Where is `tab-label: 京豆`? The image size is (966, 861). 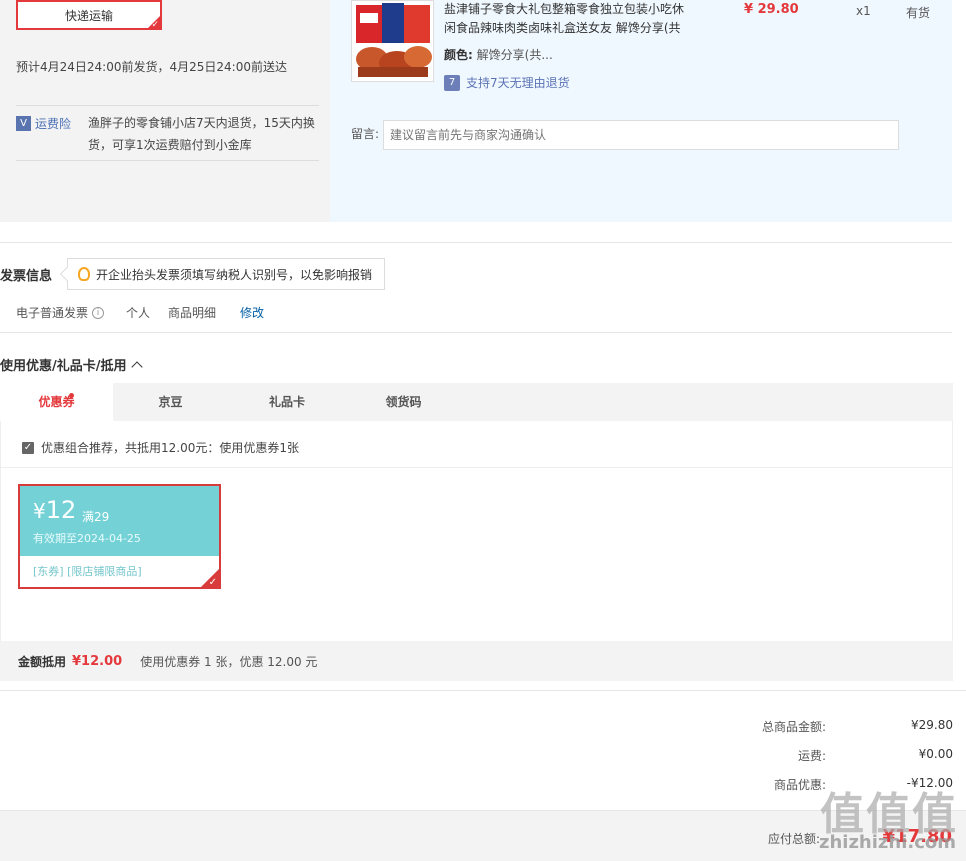
tab-label: 京豆 is located at coordinates (170, 402).